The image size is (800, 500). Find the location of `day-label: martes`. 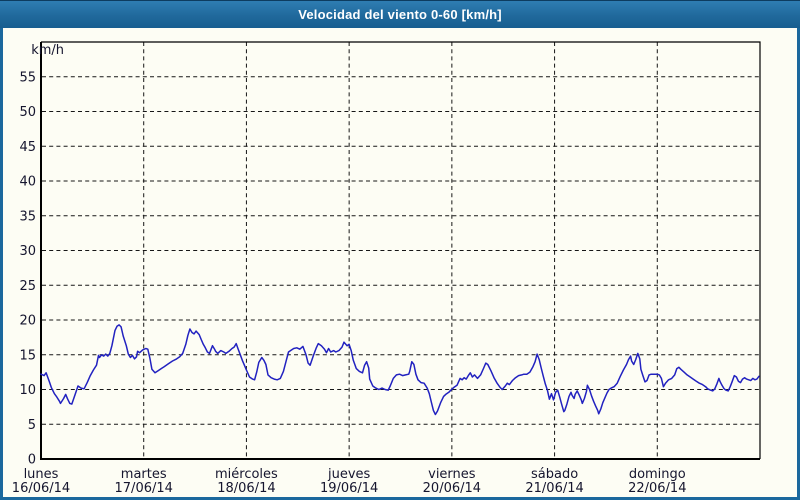

day-label: martes is located at coordinates (144, 474).